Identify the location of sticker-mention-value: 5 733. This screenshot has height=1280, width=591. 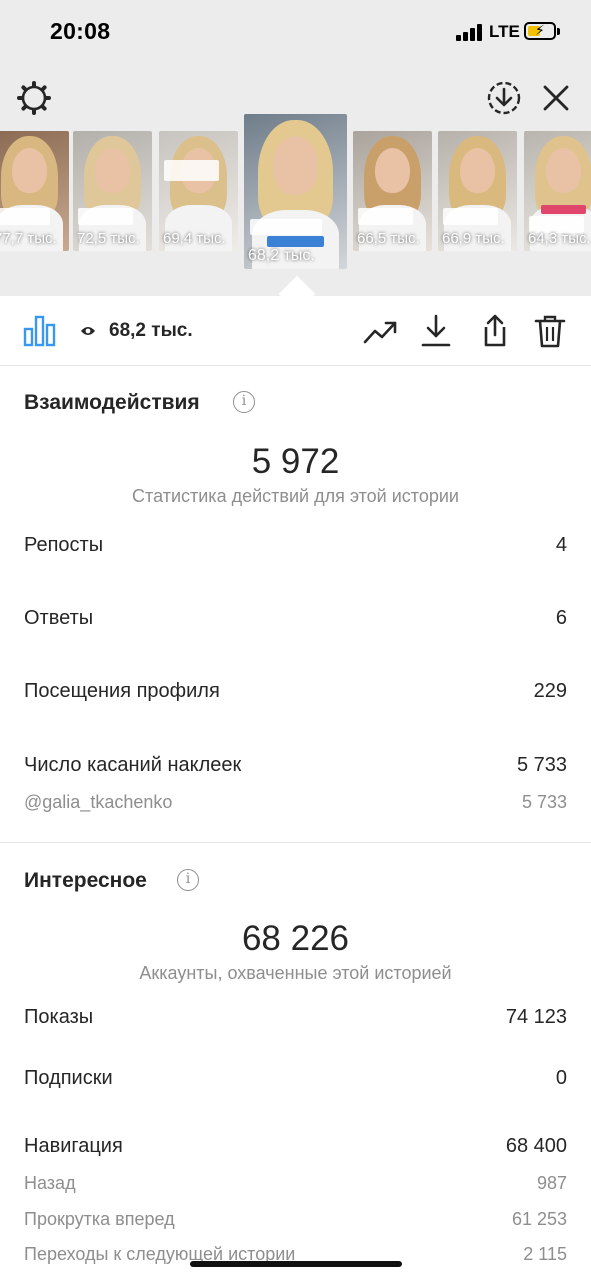
(544, 802).